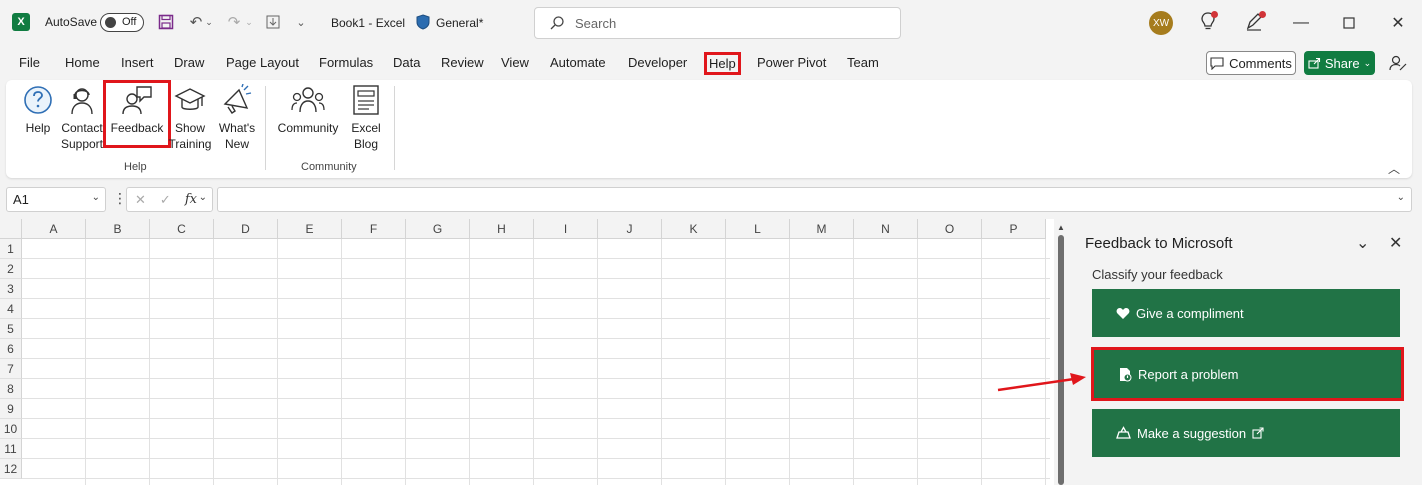 The width and height of the screenshot is (1422, 485). Describe the element at coordinates (502, 229) in the screenshot. I see `column-header-h: H` at that location.